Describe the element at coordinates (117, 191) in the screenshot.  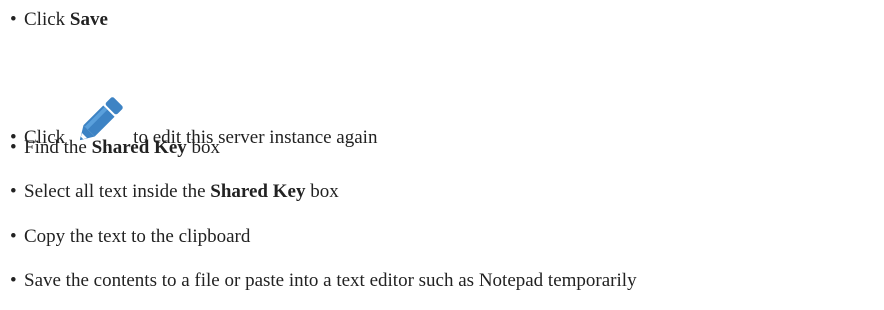
I see `step-text: Select all text inside the` at that location.